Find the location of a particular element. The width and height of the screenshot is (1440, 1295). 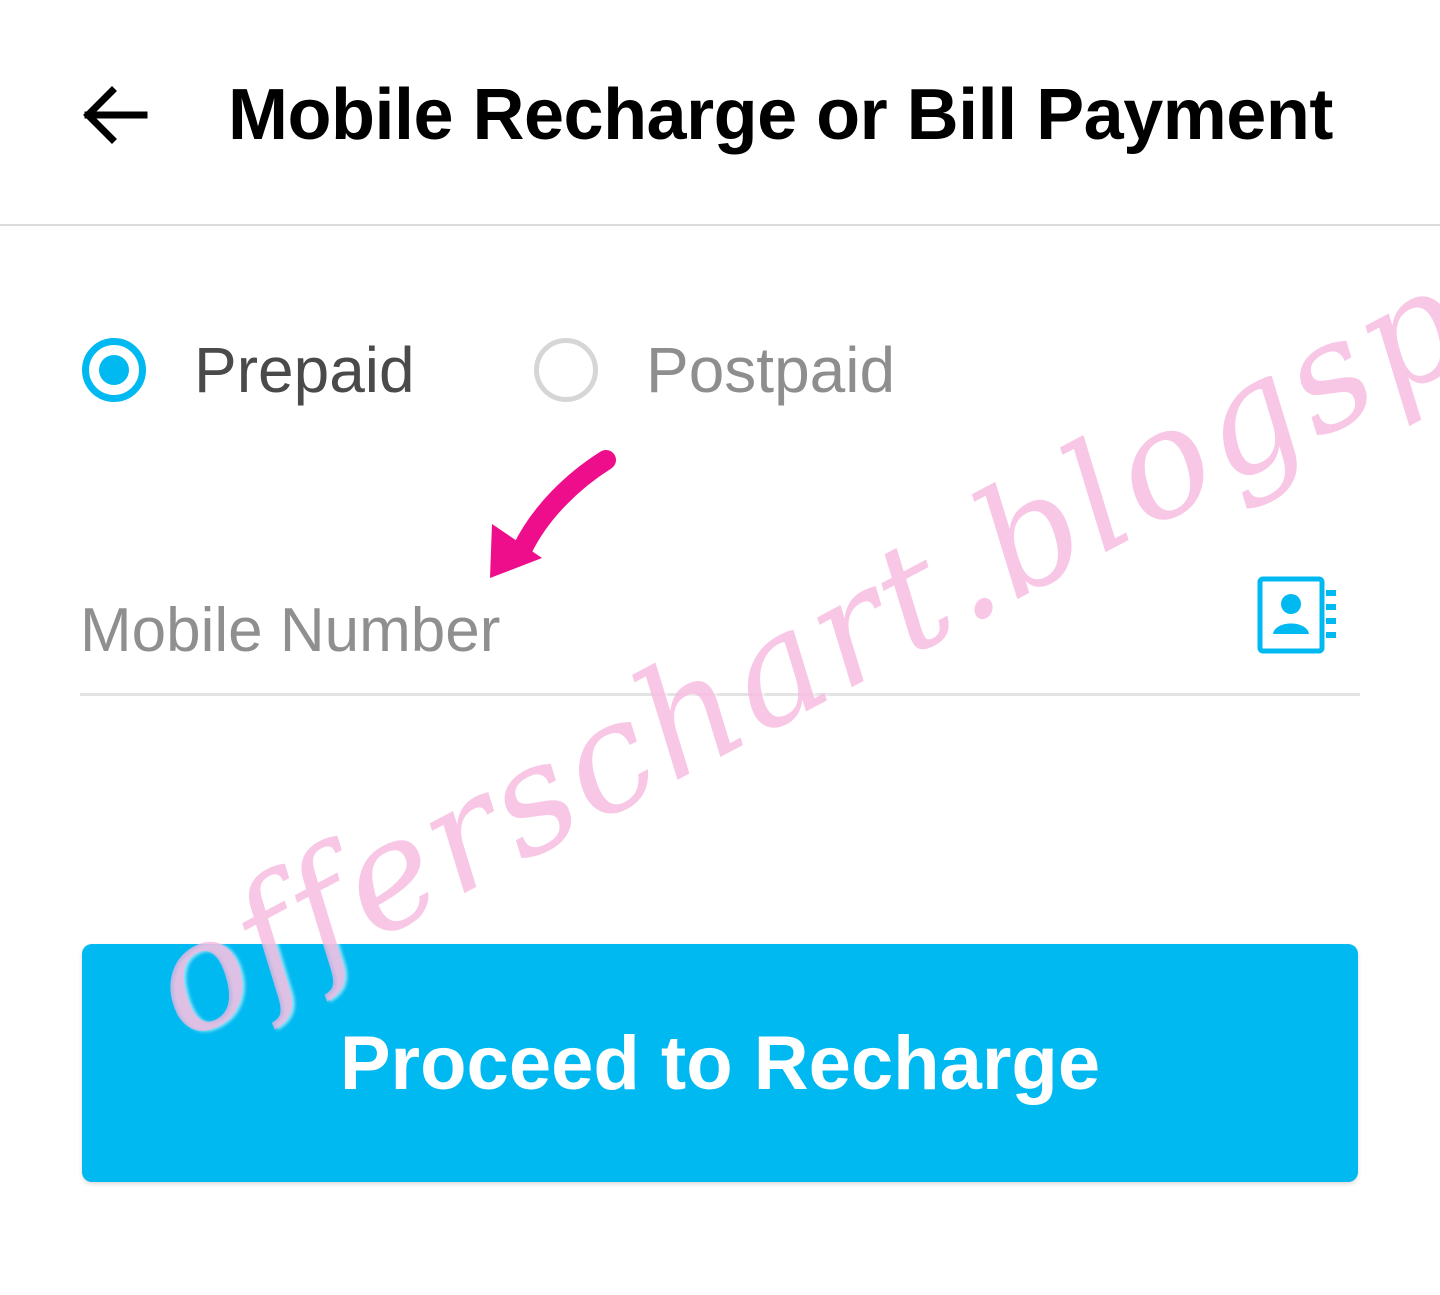

mobile-number-input is located at coordinates (655, 630).